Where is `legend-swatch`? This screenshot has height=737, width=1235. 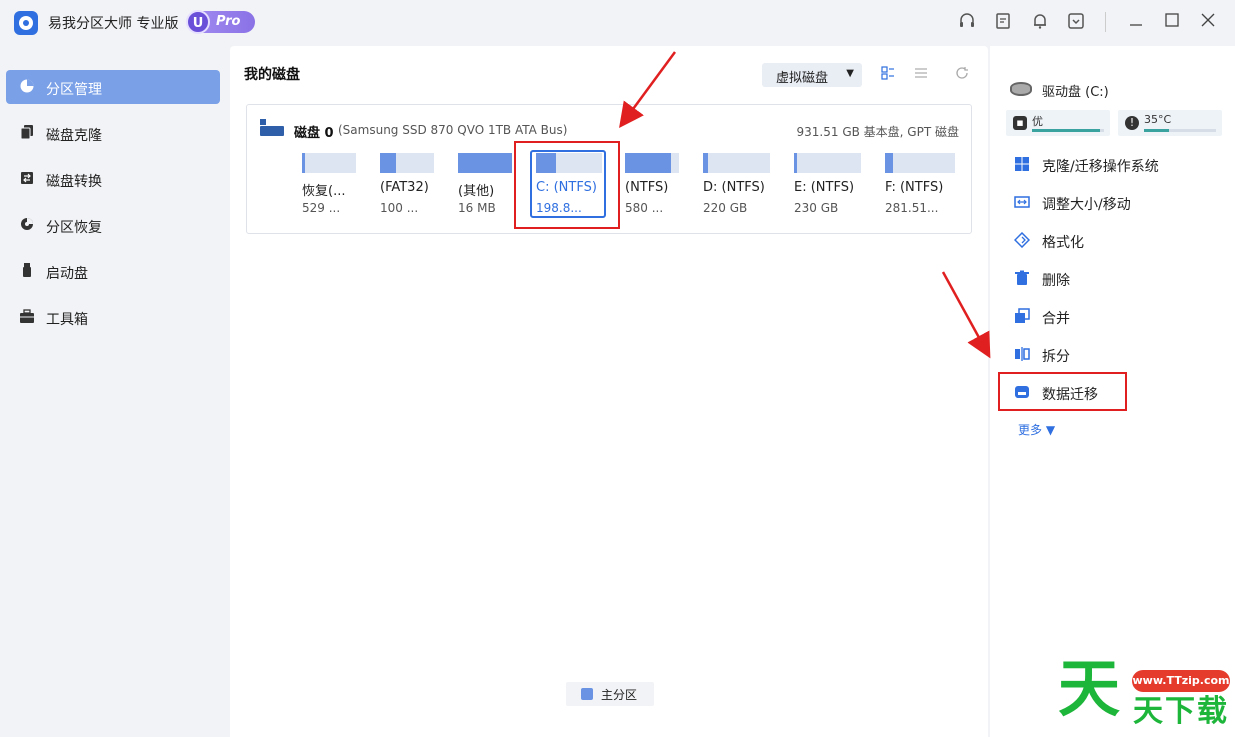
legend-swatch is located at coordinates (587, 694).